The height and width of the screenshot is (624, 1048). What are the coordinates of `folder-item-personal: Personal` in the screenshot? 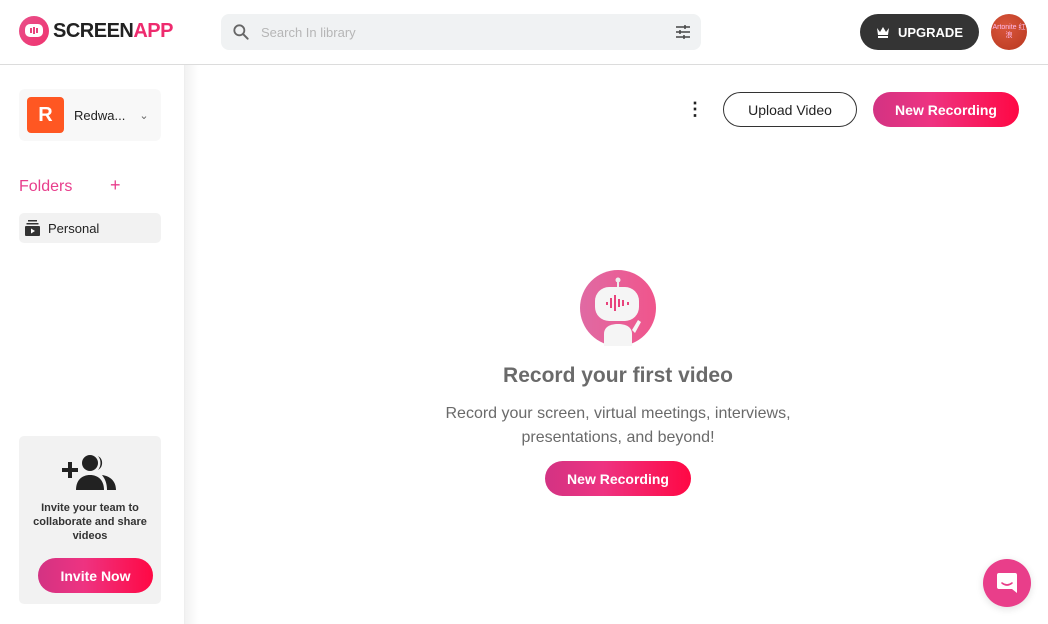 It's located at (90, 228).